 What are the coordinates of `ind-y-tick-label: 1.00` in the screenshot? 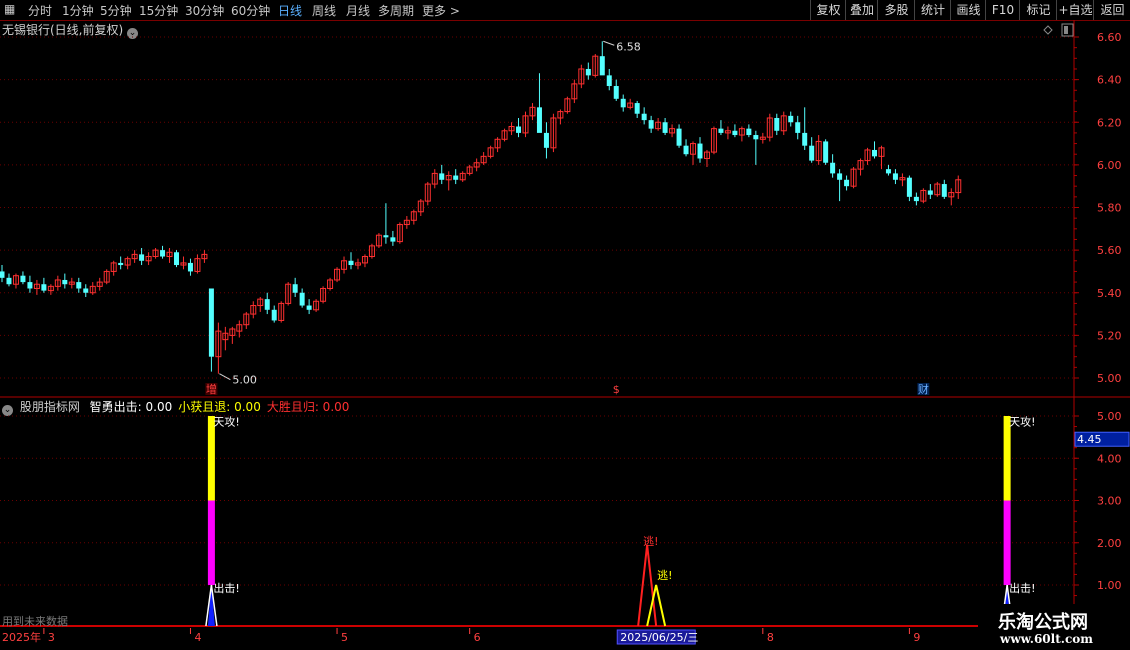 It's located at (1109, 585).